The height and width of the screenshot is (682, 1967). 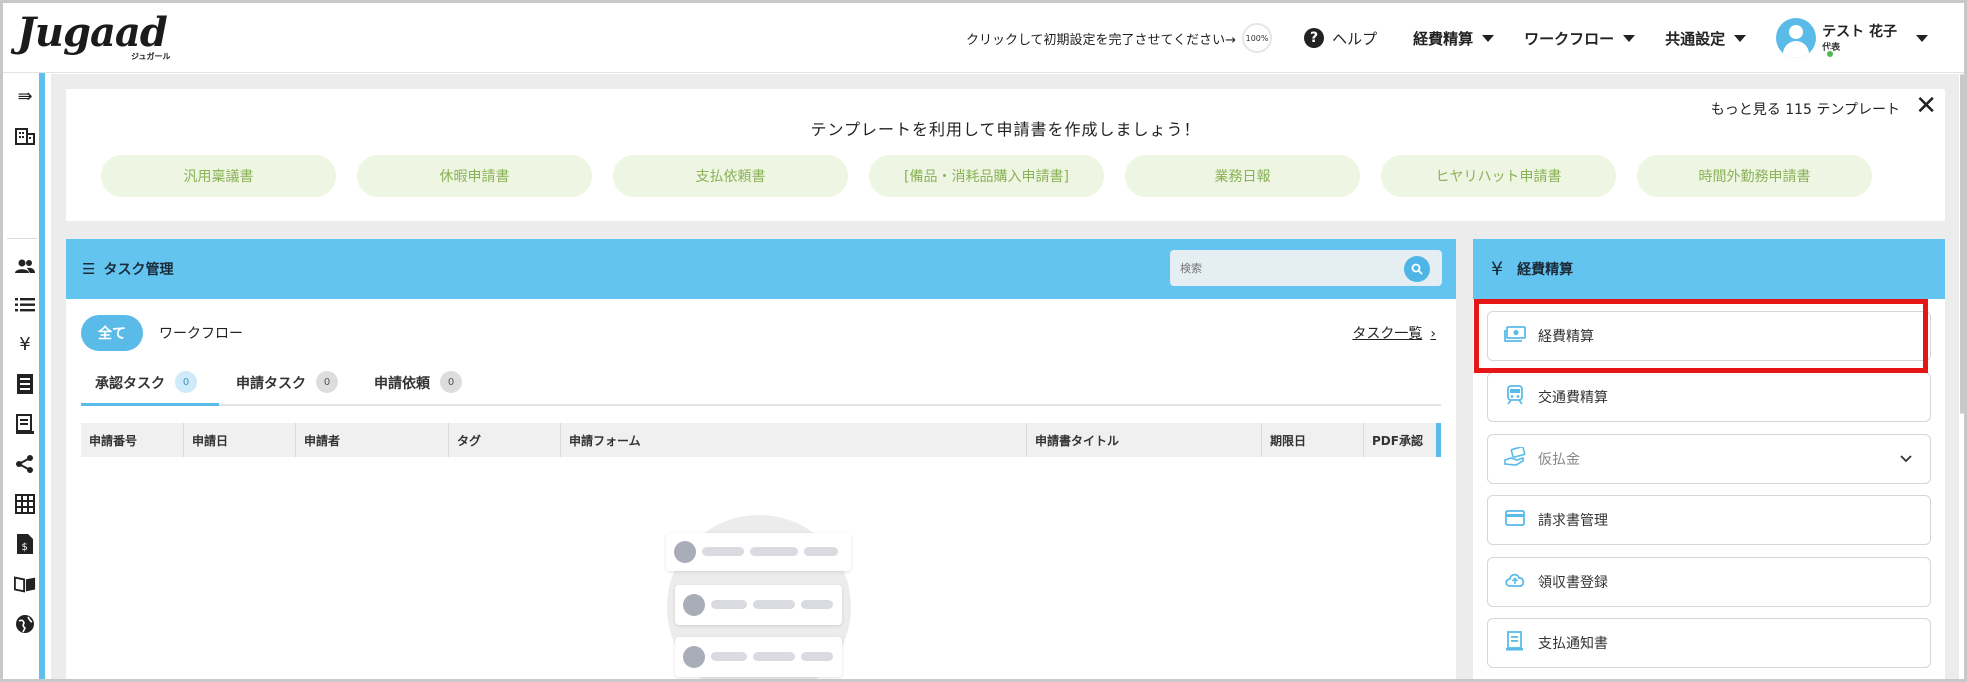 What do you see at coordinates (1573, 583) in the screenshot?
I see `expense-item-label: 領収書登録` at bounding box center [1573, 583].